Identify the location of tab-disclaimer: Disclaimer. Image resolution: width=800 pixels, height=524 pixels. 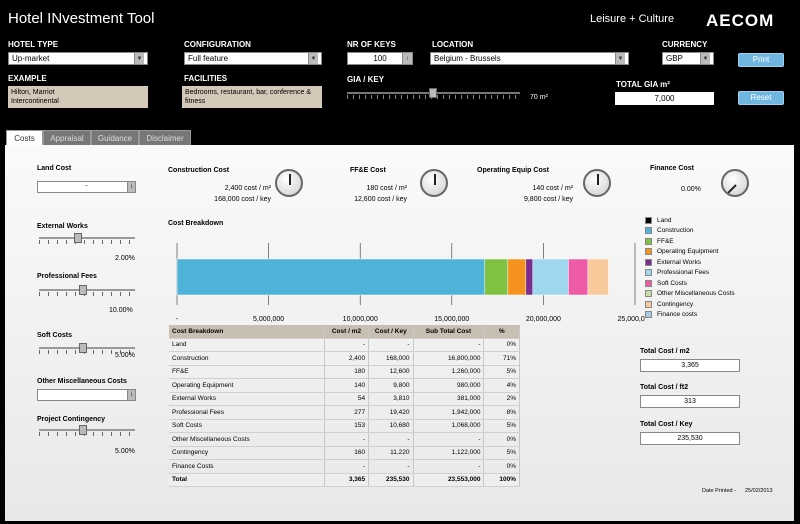
(165, 137).